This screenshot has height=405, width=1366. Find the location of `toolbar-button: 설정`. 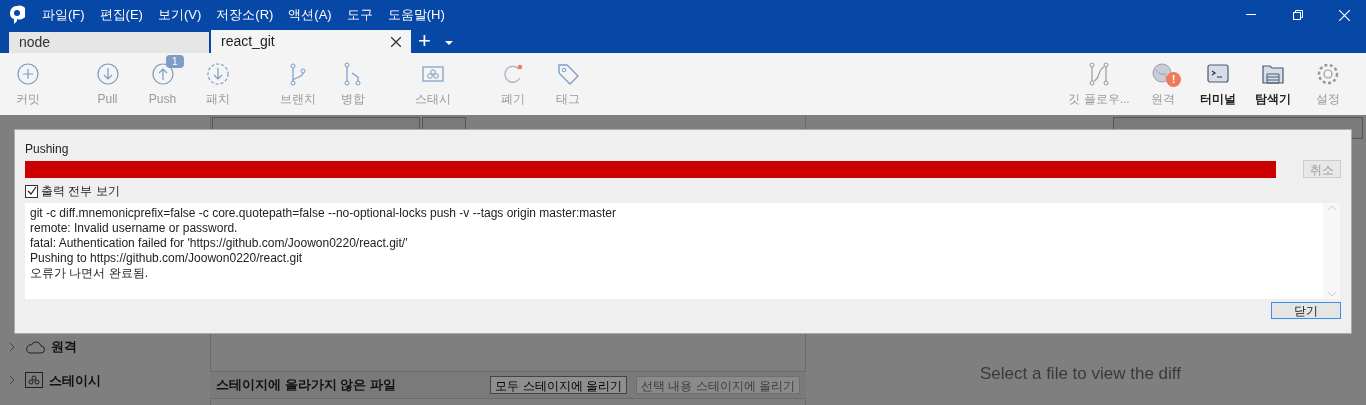

toolbar-button: 설정 is located at coordinates (1327, 81).